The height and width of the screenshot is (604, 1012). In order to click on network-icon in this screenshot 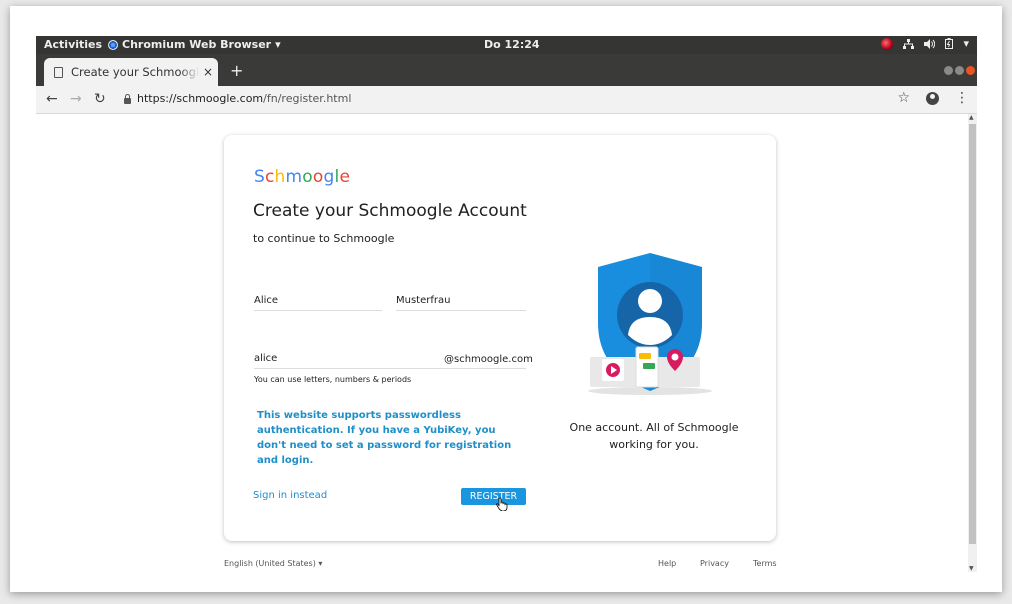, I will do `click(909, 43)`.